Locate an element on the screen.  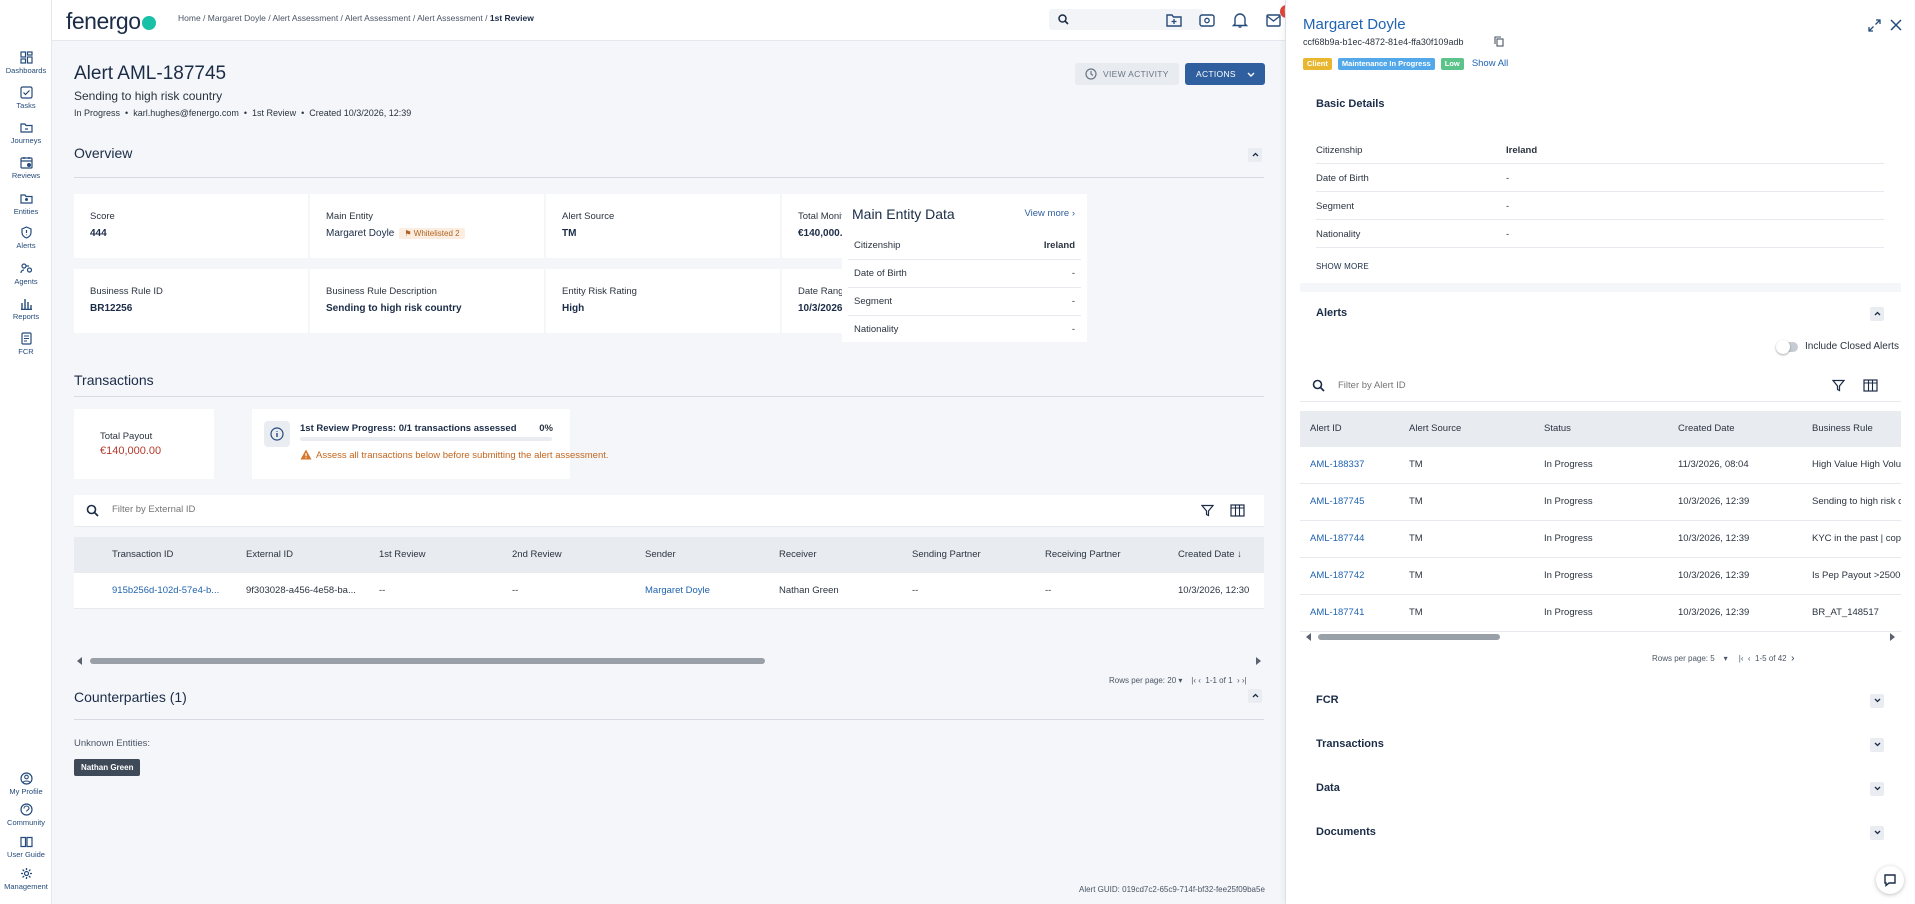
wallet-icon is located at coordinates (1207, 20).